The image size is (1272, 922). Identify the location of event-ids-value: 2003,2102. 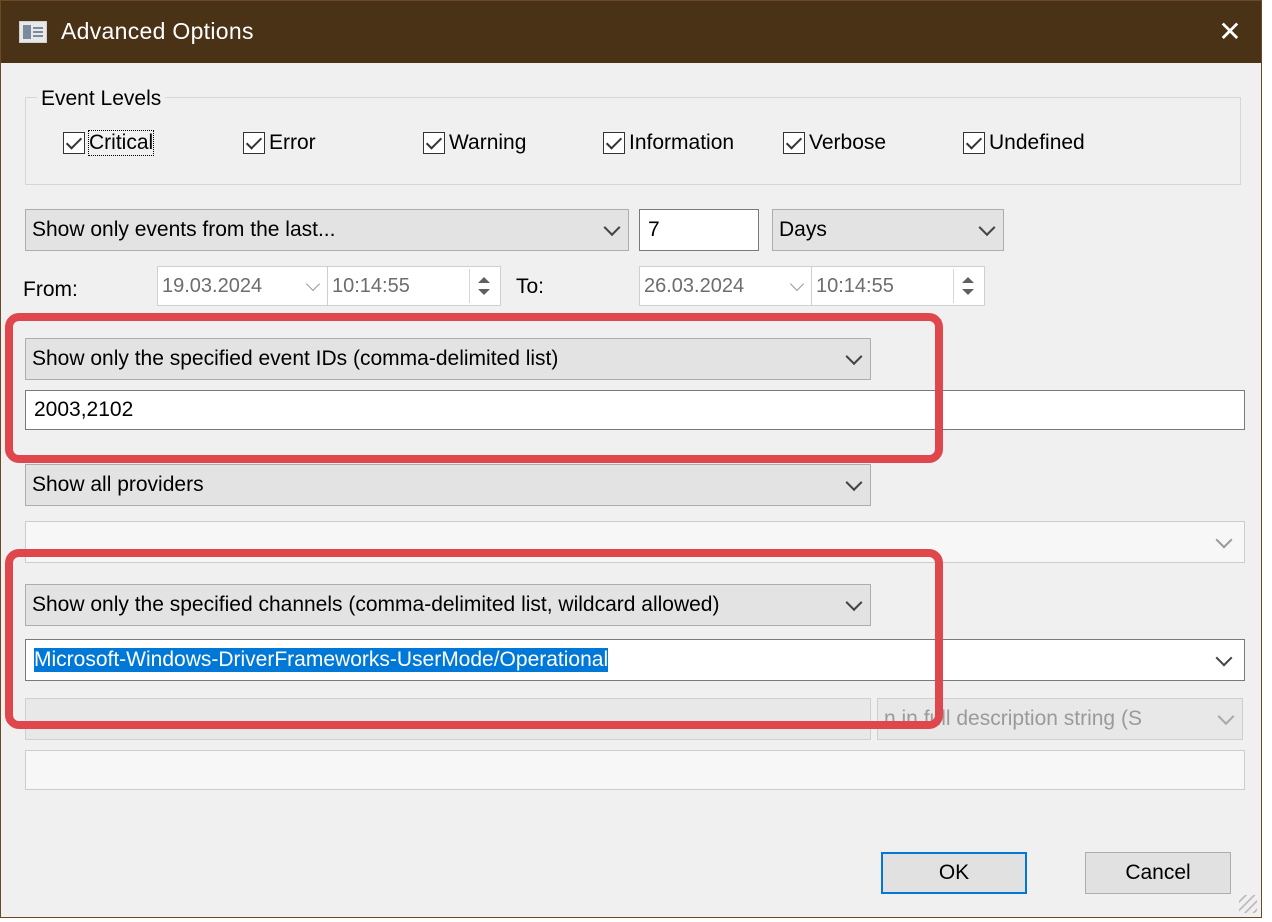
(84, 409).